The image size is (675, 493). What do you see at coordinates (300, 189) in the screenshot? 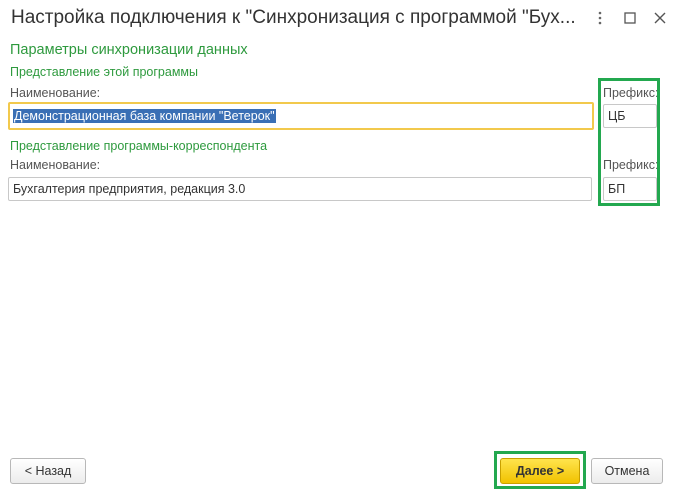
I see `correspondent-name-field: Бухгалтерия предприятия, редакция 3.0` at bounding box center [300, 189].